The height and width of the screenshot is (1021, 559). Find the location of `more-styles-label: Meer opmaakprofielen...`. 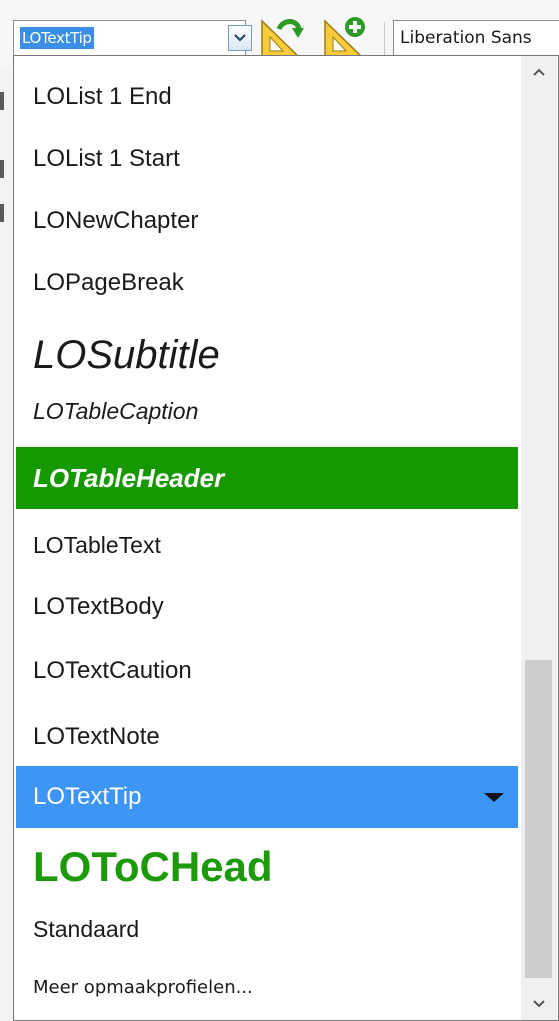

more-styles-label: Meer opmaakprofielen... is located at coordinates (143, 987).